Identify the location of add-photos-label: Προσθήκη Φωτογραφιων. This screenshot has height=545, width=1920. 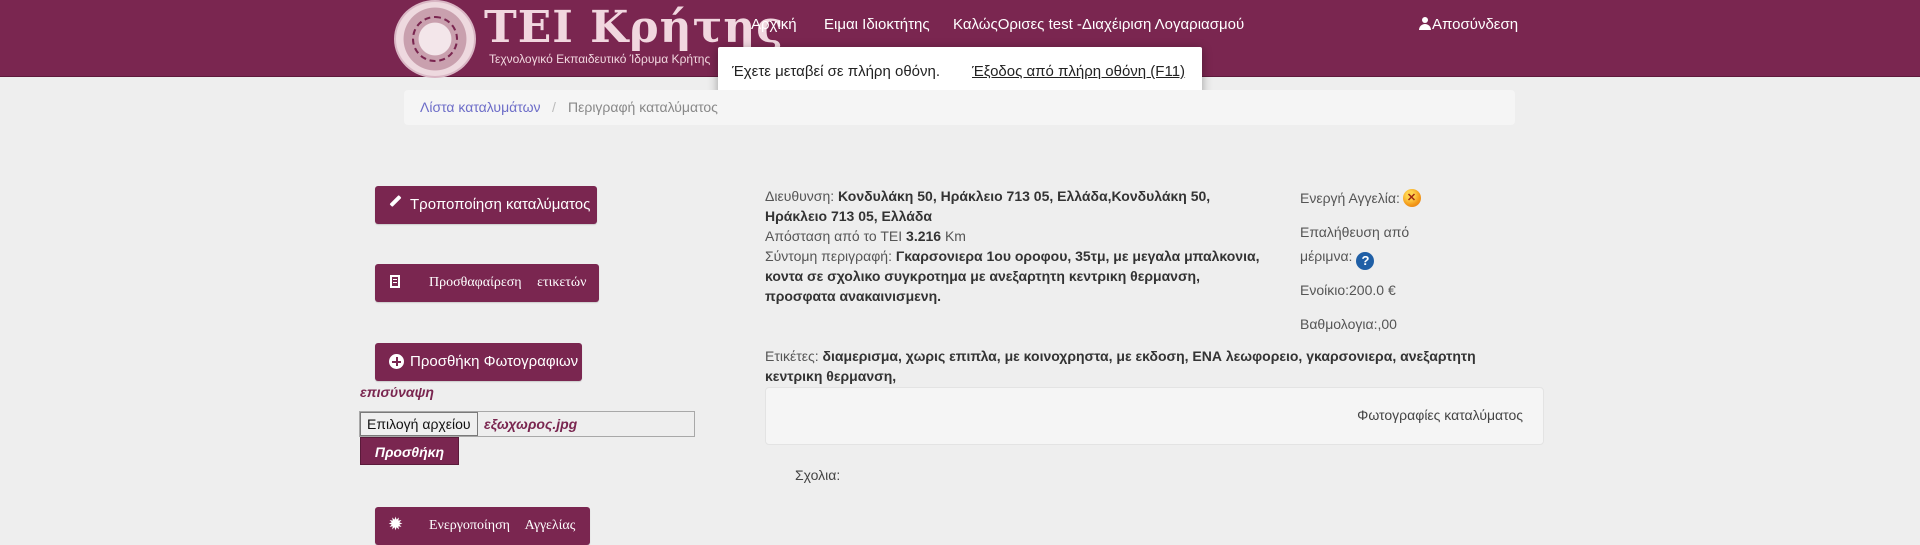
(494, 361).